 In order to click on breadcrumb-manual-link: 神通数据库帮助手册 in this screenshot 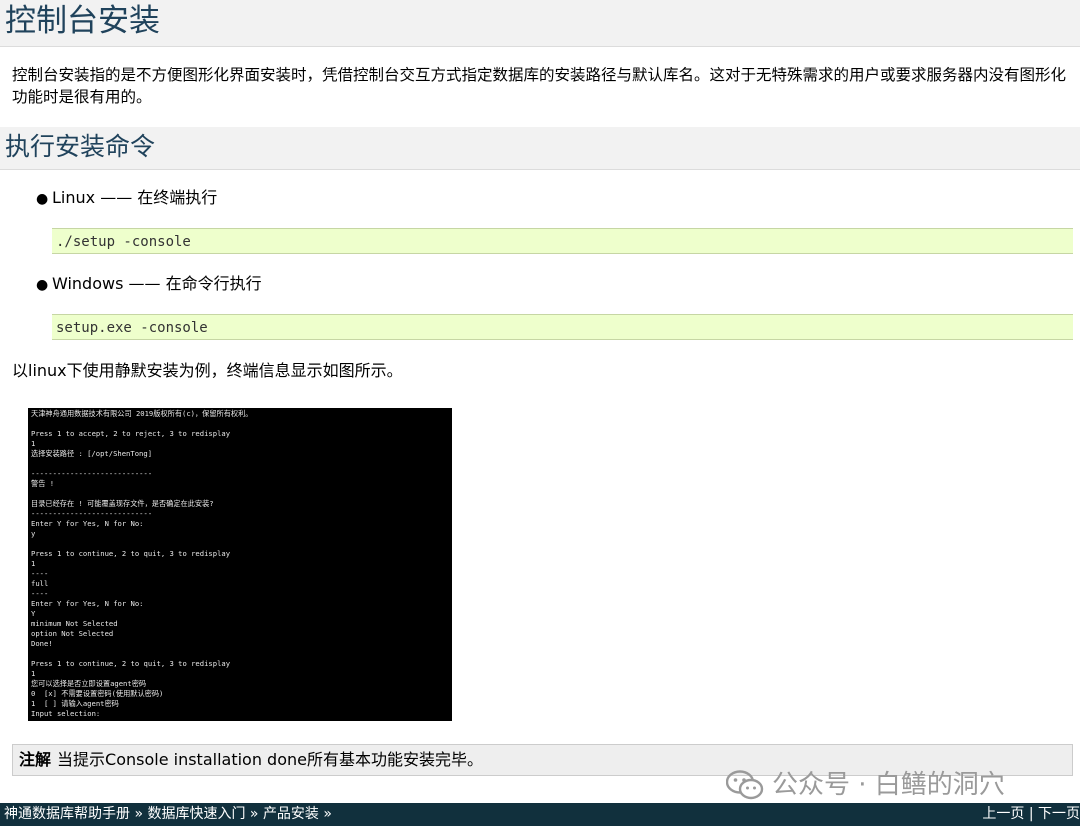, I will do `click(67, 814)`.